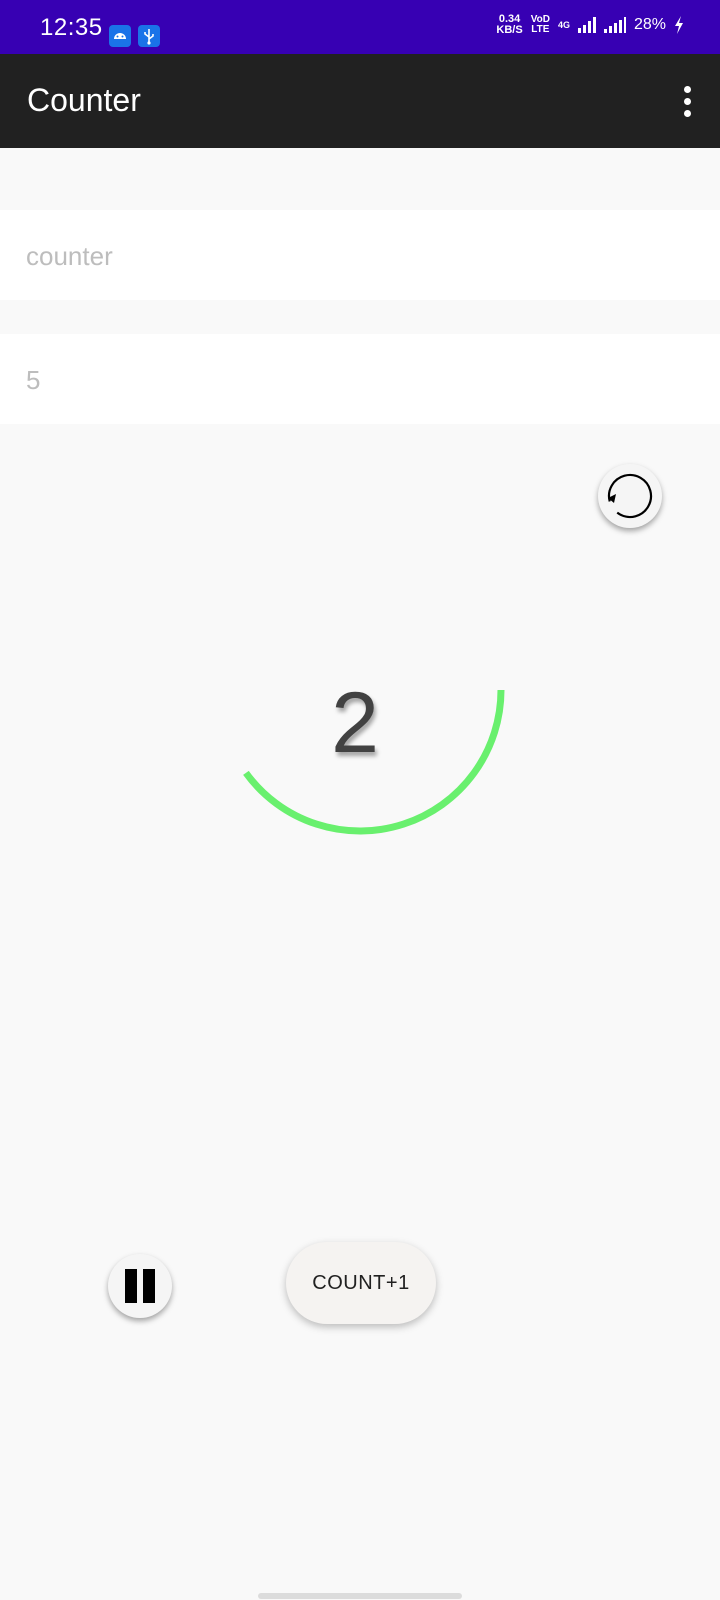 The height and width of the screenshot is (1600, 720). Describe the element at coordinates (71, 27) in the screenshot. I see `status-time: 12:35` at that location.